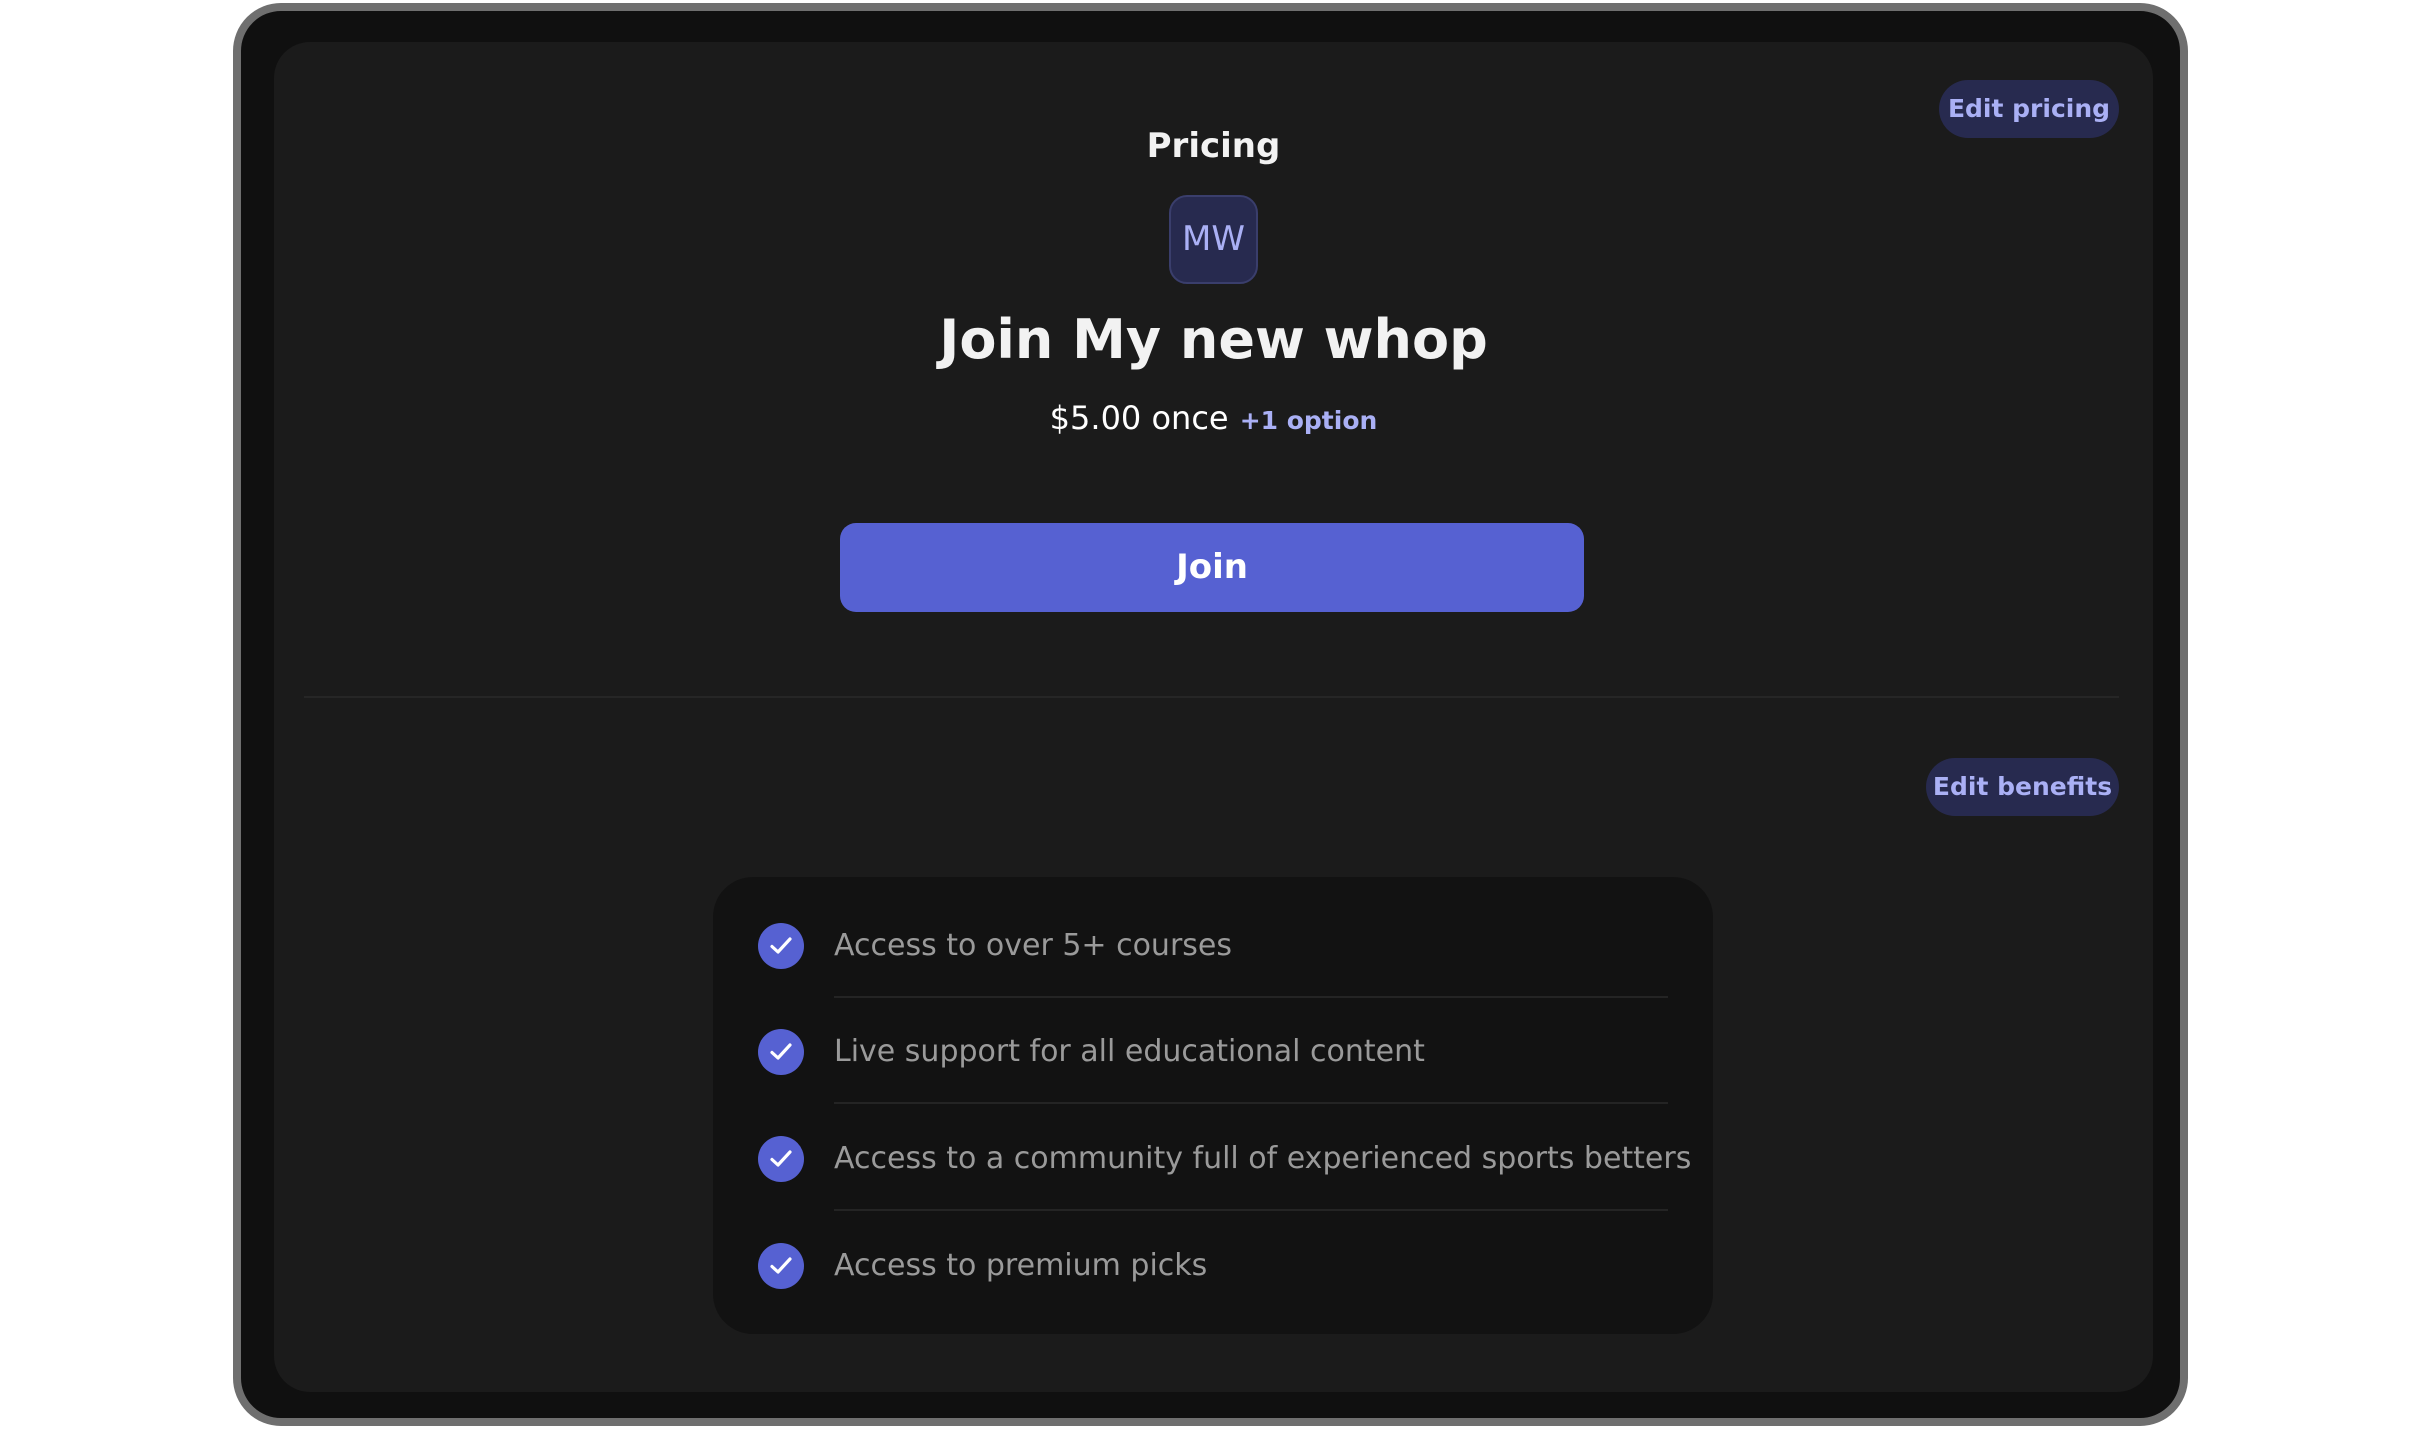  I want to click on benefit-item: Live support for all educational content, so click(1213, 1051).